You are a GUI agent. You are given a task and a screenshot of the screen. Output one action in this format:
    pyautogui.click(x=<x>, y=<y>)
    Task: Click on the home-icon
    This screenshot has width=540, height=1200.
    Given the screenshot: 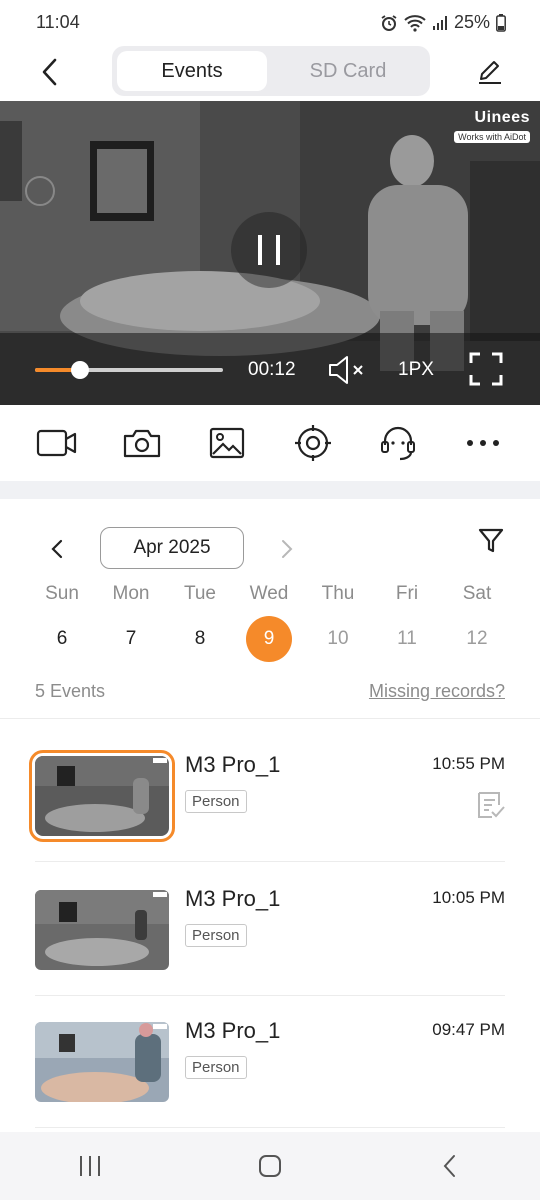 What is the action you would take?
    pyautogui.click(x=270, y=1166)
    